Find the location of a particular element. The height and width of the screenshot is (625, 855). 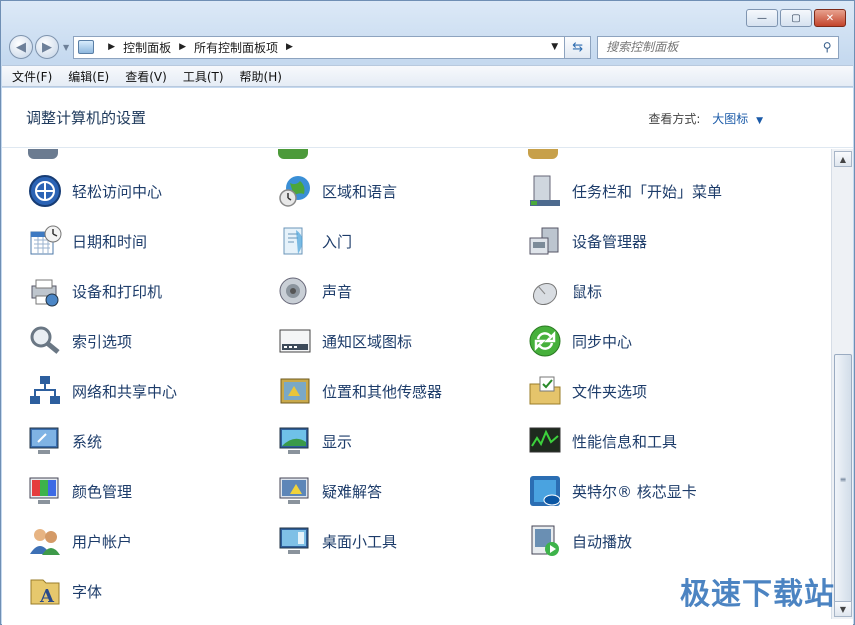

recent-pages-dropdown: ▼ is located at coordinates (66, 47).